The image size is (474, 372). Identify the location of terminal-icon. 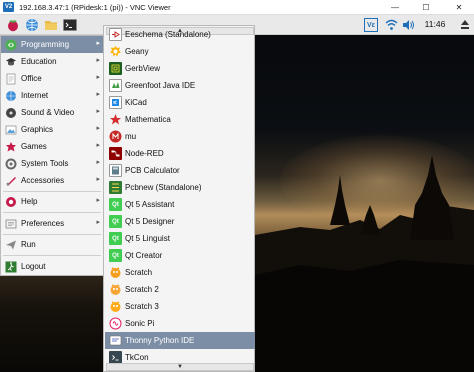
(70, 25).